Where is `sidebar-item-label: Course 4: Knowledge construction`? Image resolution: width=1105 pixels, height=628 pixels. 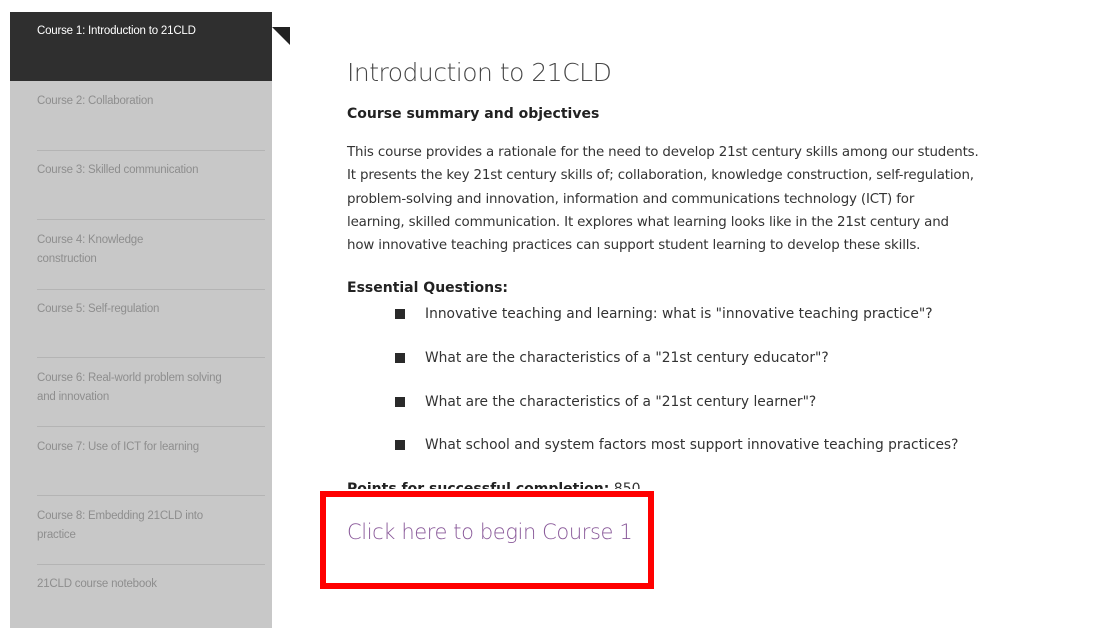 sidebar-item-label: Course 4: Knowledge construction is located at coordinates (90, 249).